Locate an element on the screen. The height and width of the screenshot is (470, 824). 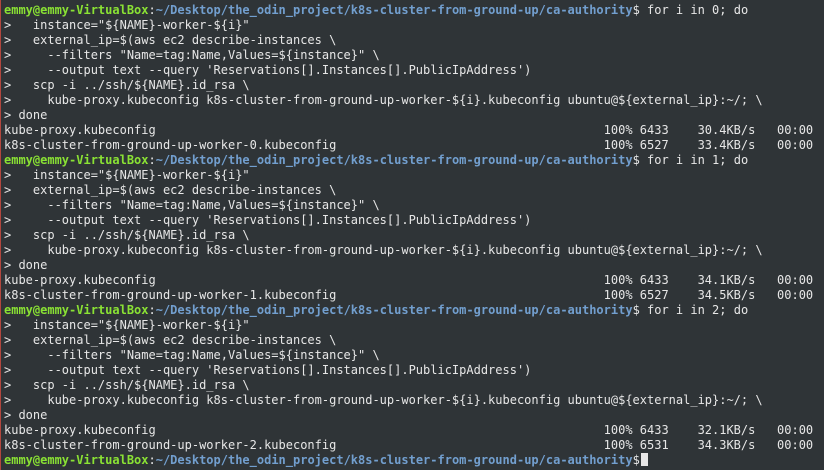
command-text: for i in 0; do is located at coordinates (694, 10).